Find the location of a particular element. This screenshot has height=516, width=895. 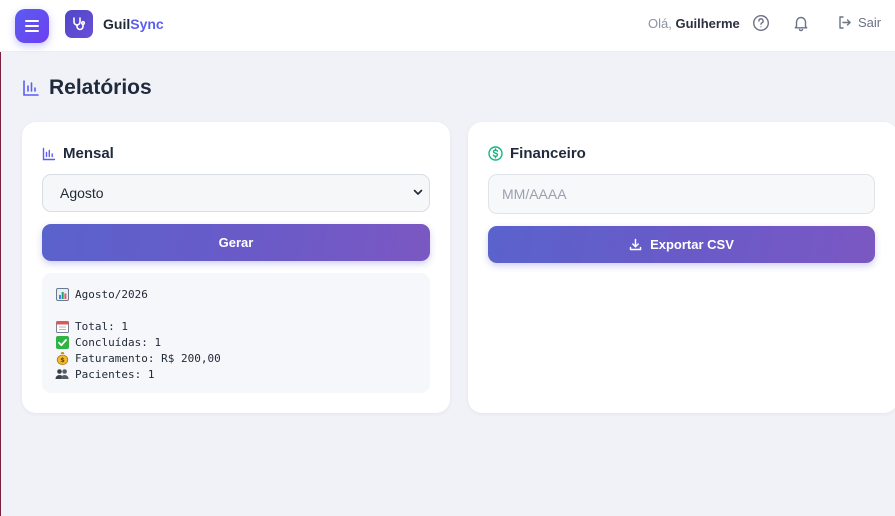

menu-button is located at coordinates (32, 26).